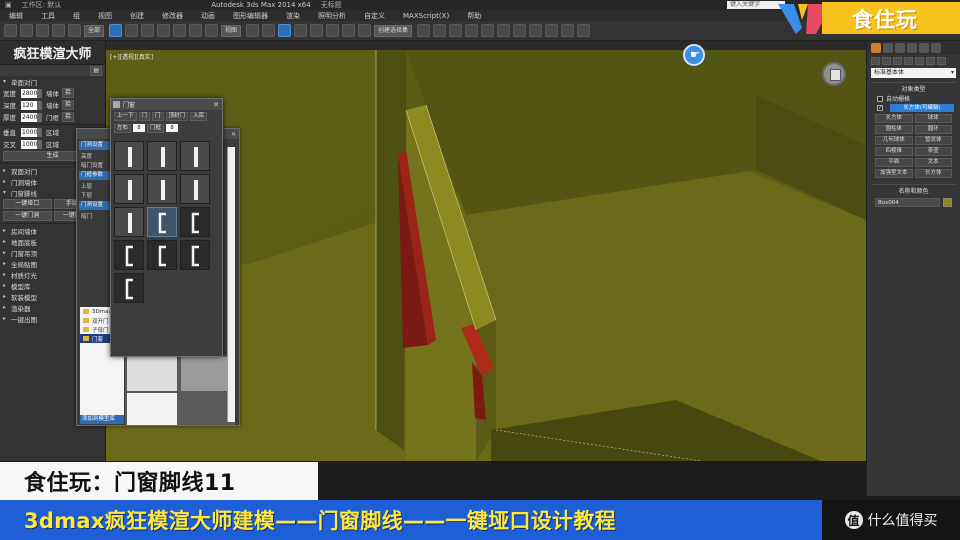 The height and width of the screenshot is (540, 960). I want to click on section-header-single-door: ▾ 单面对门, so click(52, 81).